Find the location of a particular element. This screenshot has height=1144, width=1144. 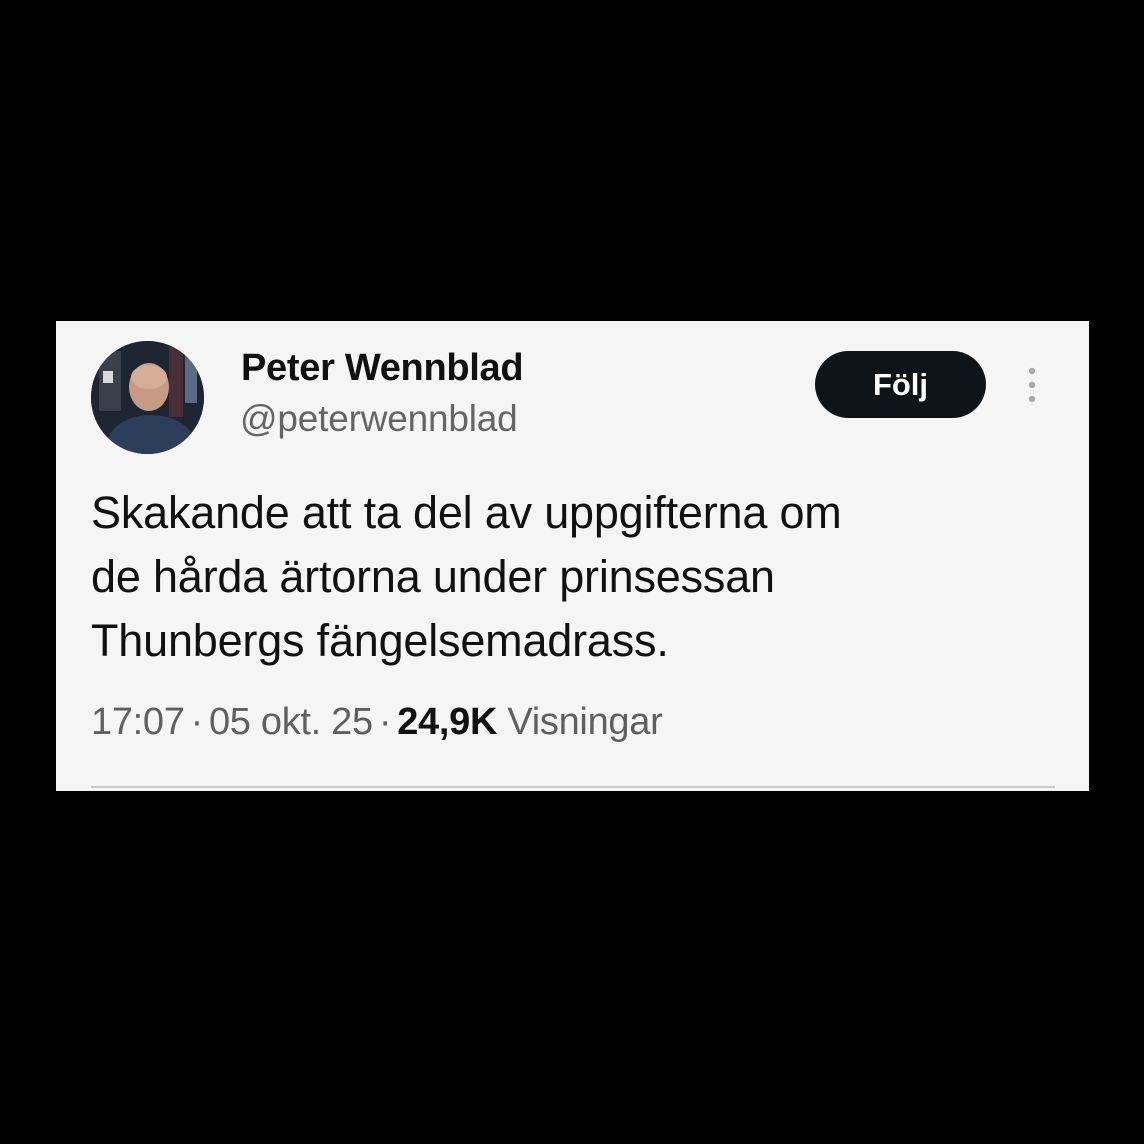

tweet-text-line: Skakande att ta del av uppgifterna om is located at coordinates (466, 512).